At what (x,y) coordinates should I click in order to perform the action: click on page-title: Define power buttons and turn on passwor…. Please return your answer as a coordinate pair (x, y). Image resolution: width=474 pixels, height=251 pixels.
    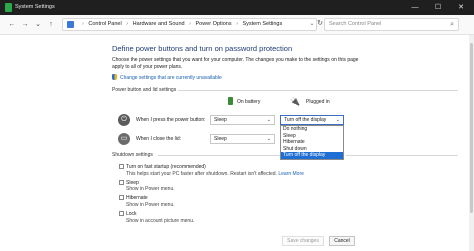
    Looking at the image, I should click on (202, 48).